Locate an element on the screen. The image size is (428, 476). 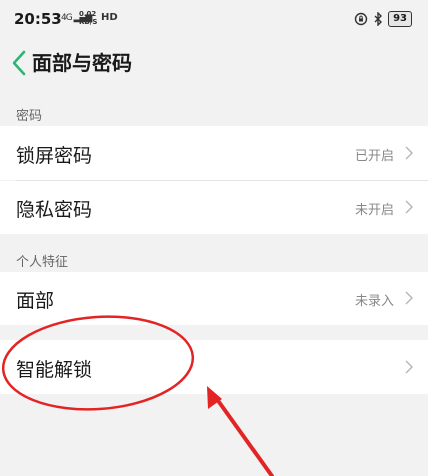
row-status: 未开启 is located at coordinates (374, 210).